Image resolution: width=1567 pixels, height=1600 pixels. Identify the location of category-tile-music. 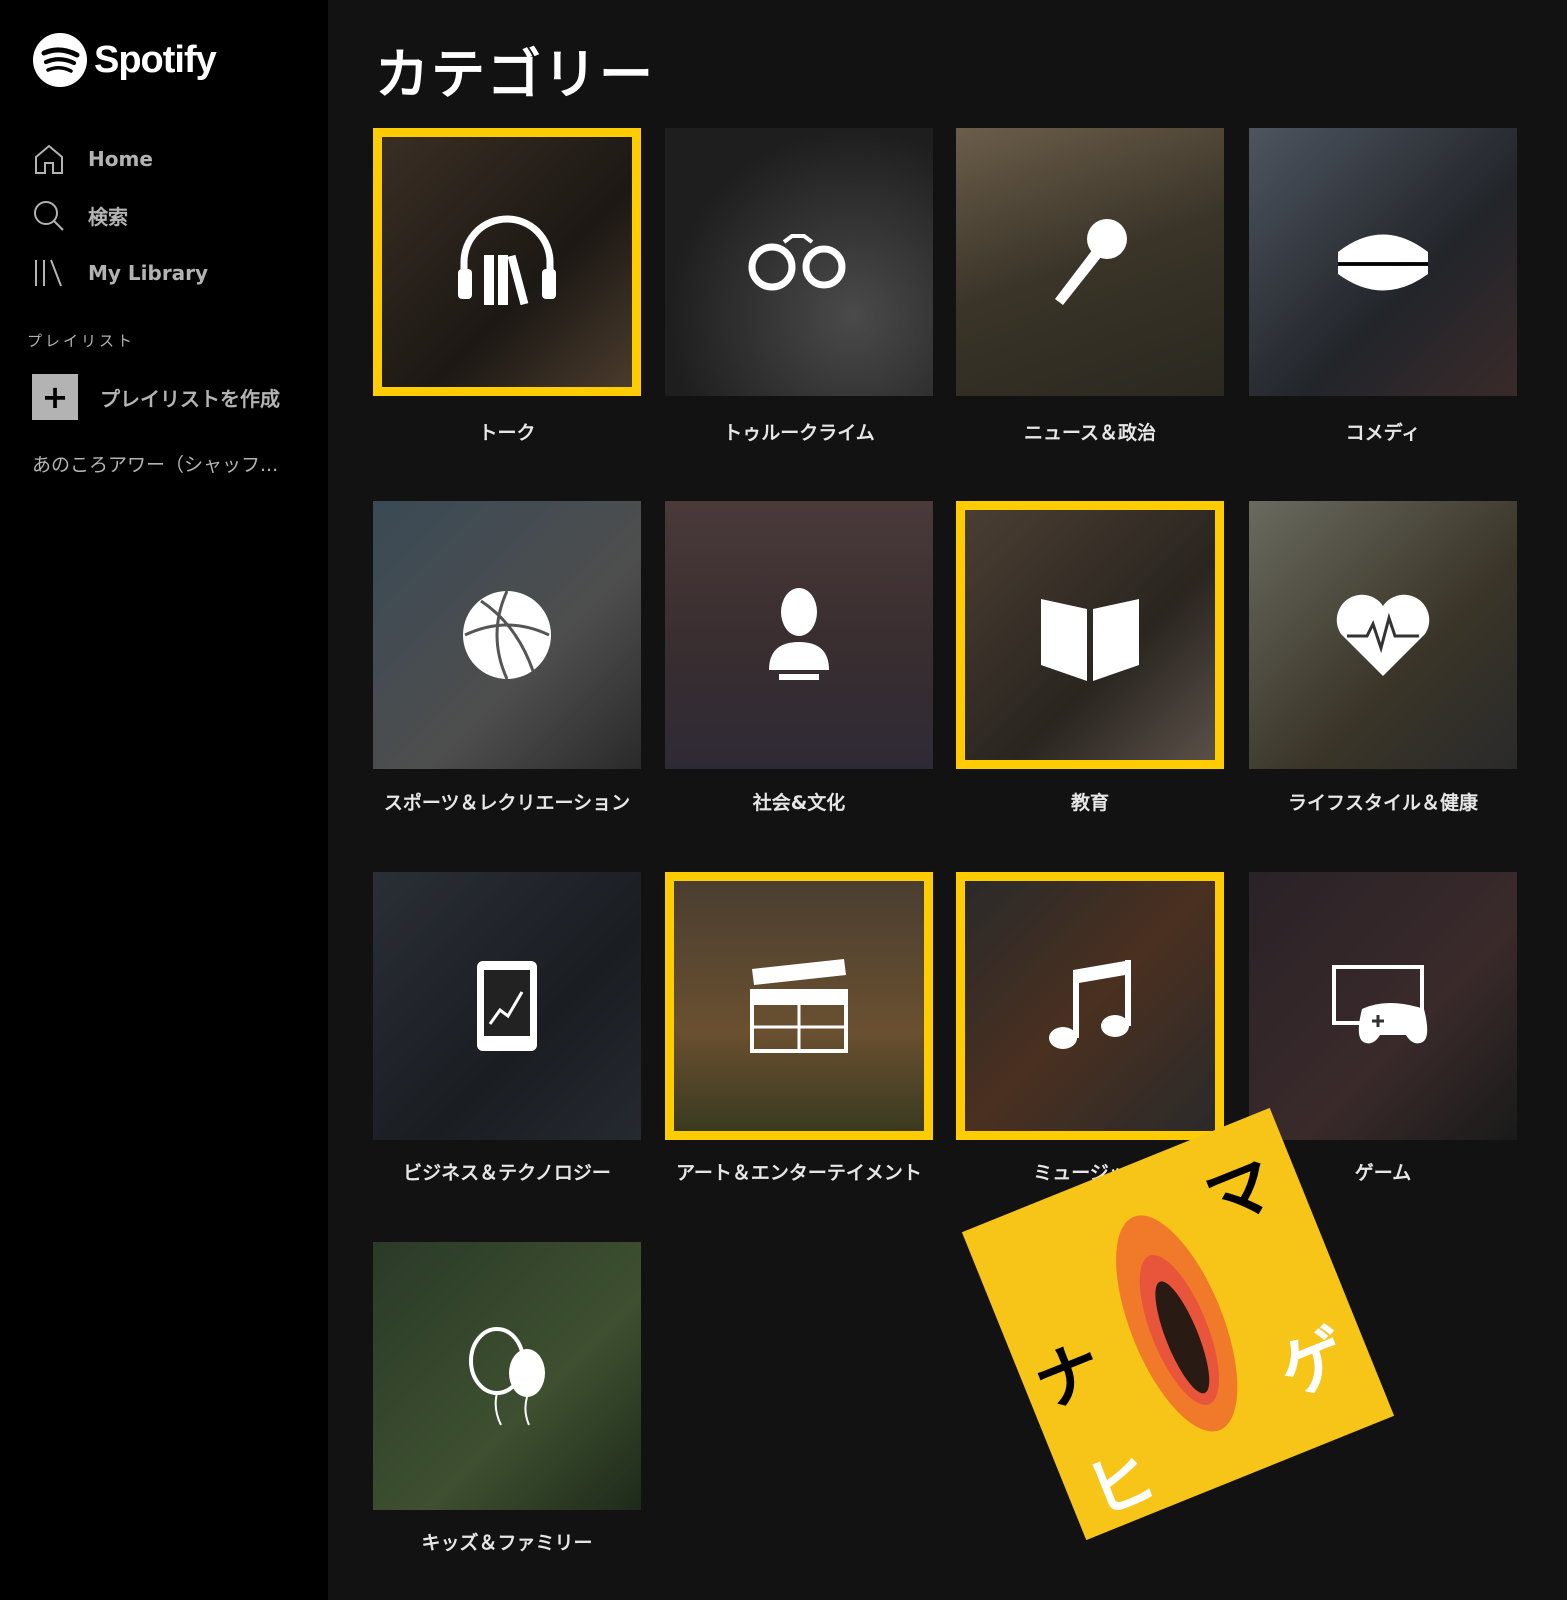
(1090, 1006).